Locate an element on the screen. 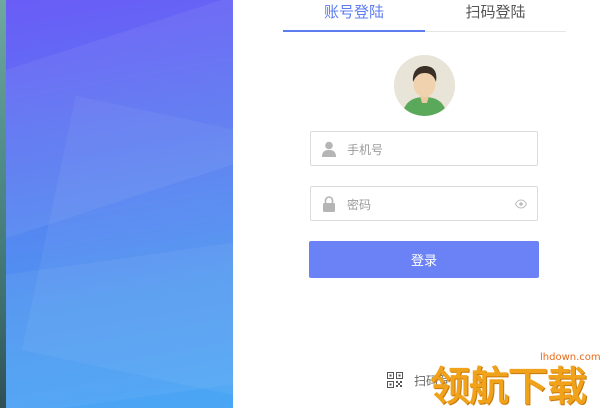  login-button: 登录 is located at coordinates (424, 259).